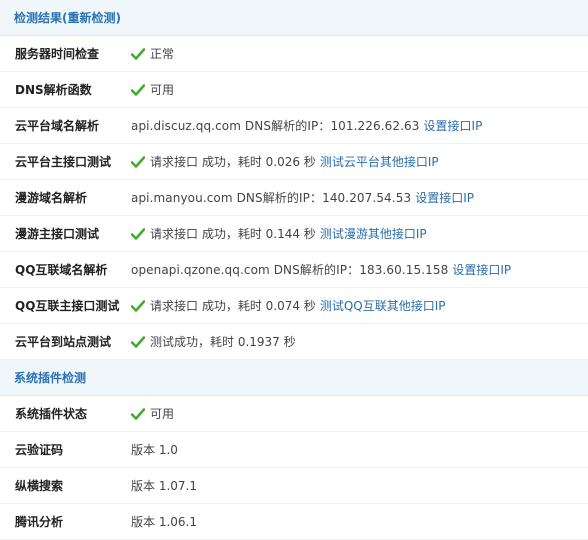 This screenshot has width=588, height=540. Describe the element at coordinates (51, 414) in the screenshot. I see `row-label: 系统插件状态` at that location.